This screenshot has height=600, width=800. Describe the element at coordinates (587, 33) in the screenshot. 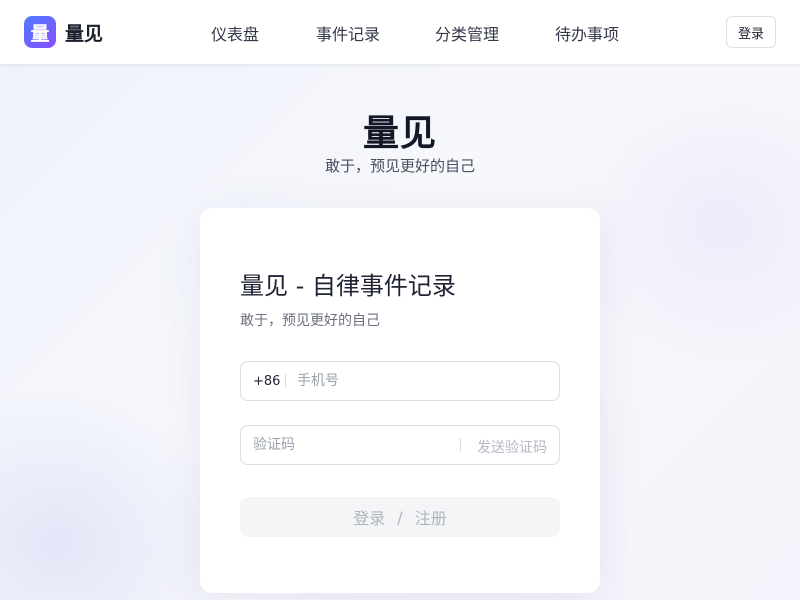

I see `nav-item-todos: 待办事项` at that location.